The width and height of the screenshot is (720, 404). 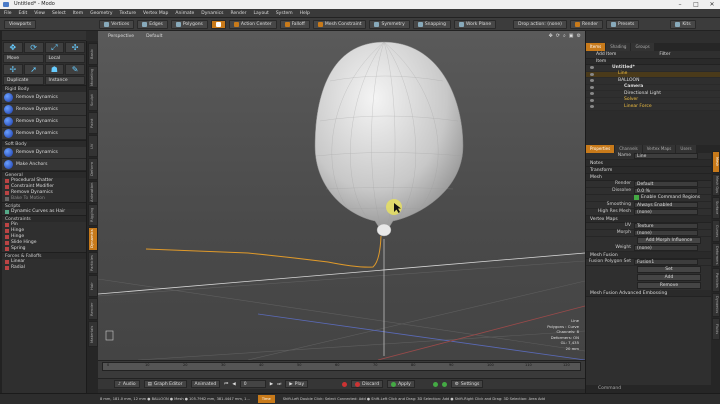 I want to click on side-tab-mesh: Mesh, so click(x=716, y=162).